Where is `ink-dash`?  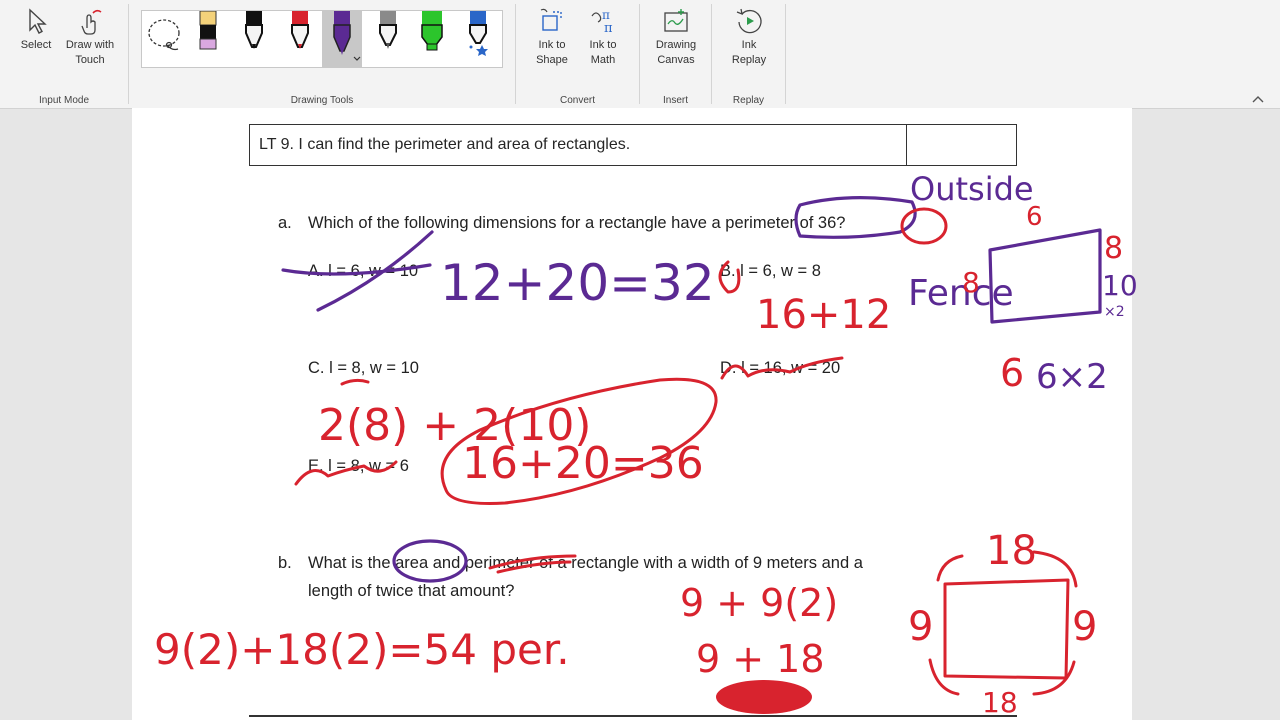
ink-dash is located at coordinates (355, 382).